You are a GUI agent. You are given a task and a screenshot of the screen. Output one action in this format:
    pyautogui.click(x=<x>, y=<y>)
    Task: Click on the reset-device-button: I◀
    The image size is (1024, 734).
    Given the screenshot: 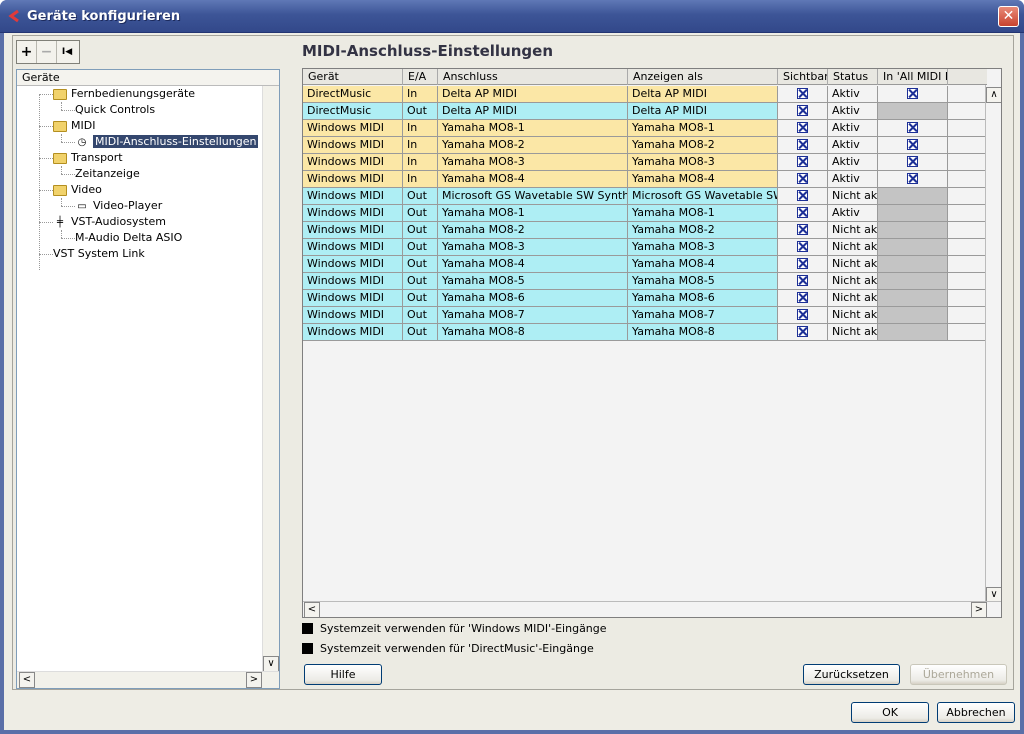 What is the action you would take?
    pyautogui.click(x=67, y=52)
    